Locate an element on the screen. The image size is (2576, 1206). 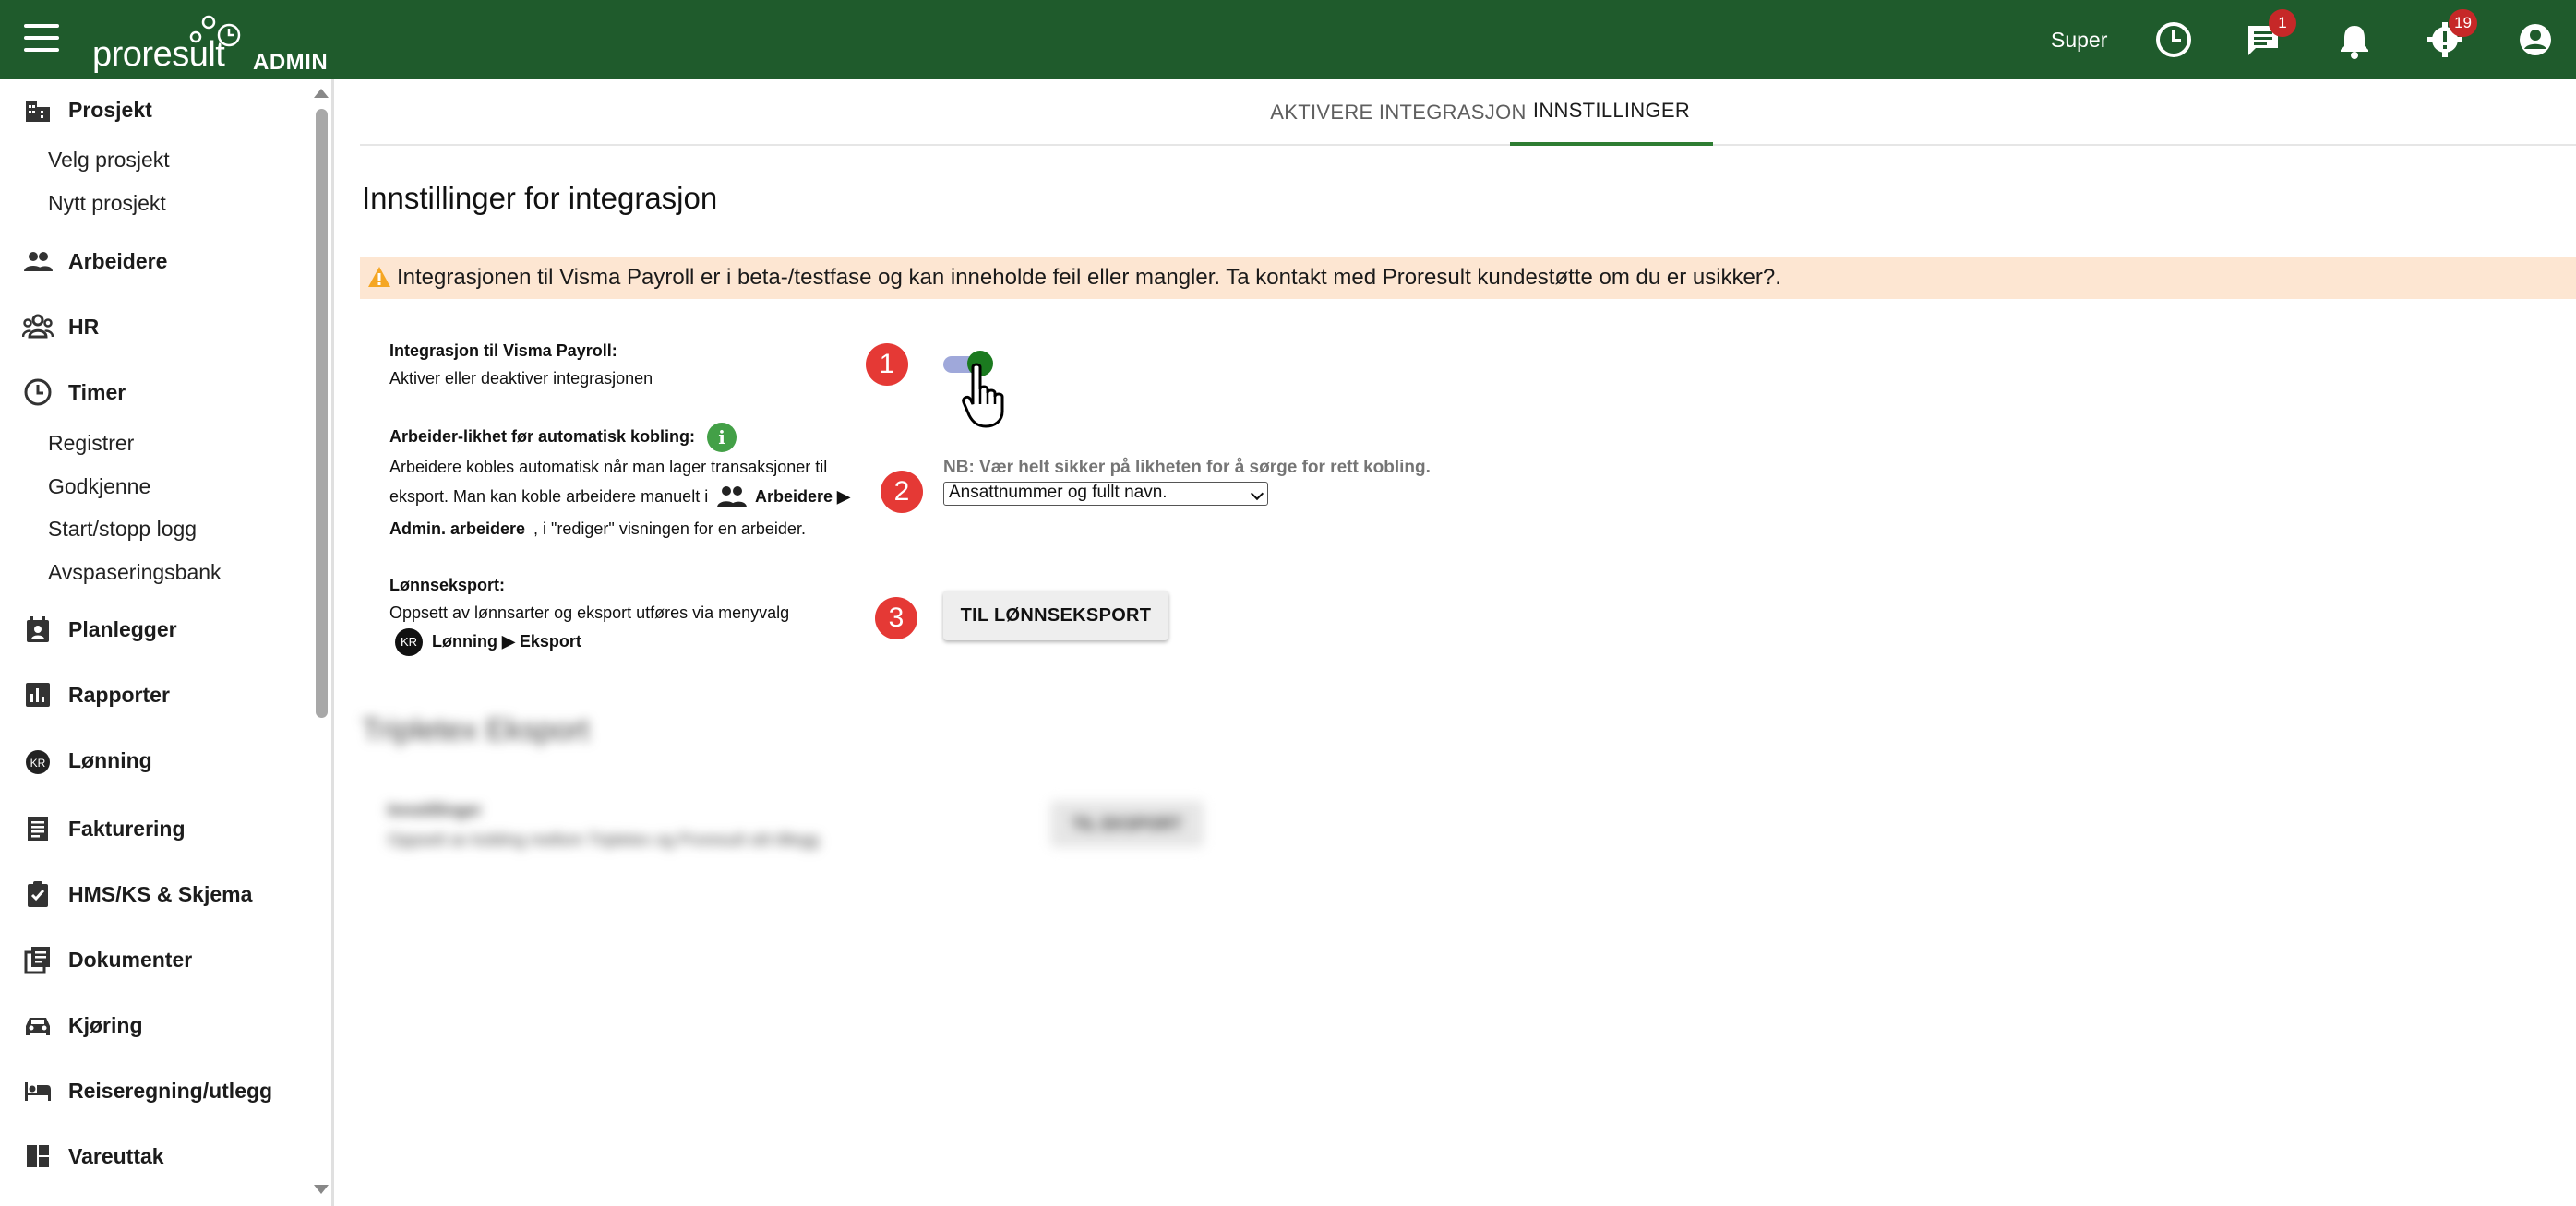
receipt-icon is located at coordinates (38, 829).